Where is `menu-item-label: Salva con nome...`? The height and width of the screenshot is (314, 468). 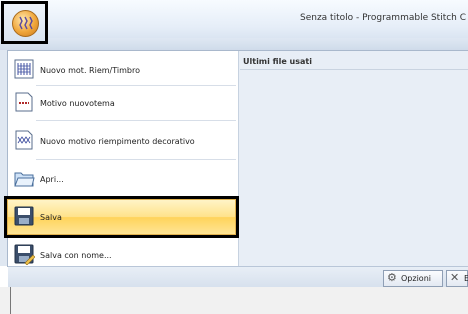
menu-item-label: Salva con nome... is located at coordinates (76, 255).